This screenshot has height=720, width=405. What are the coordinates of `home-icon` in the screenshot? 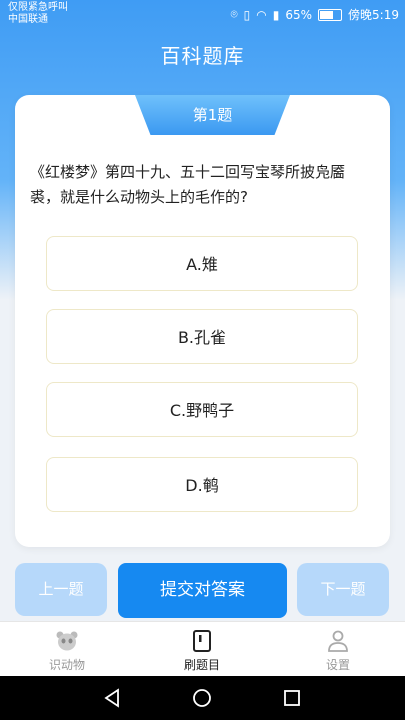 It's located at (202, 698).